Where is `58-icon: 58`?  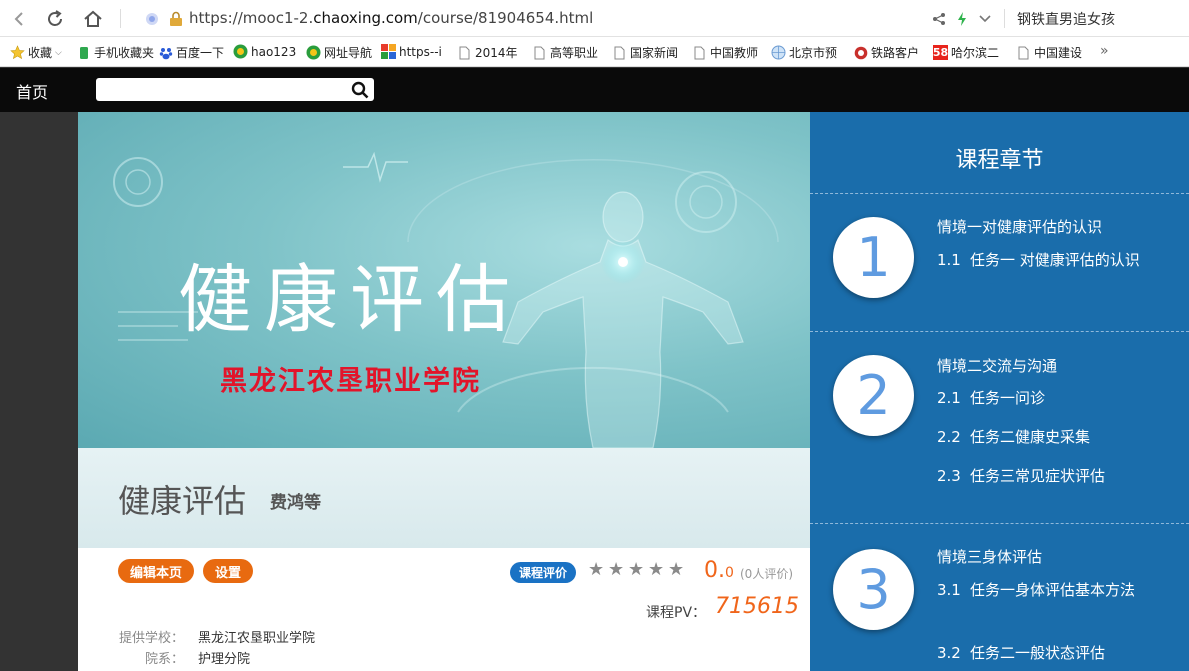
58-icon: 58 is located at coordinates (940, 52).